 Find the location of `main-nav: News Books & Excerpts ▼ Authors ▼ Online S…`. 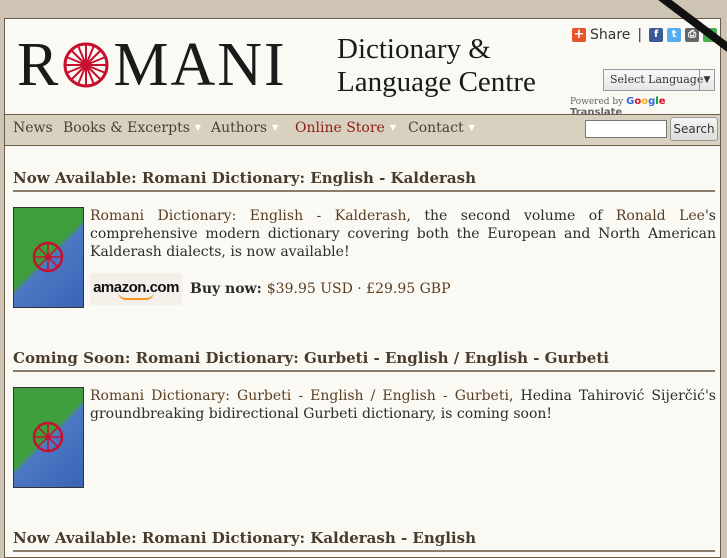

main-nav: News Books & Excerpts ▼ Authors ▼ Online S… is located at coordinates (362, 130).